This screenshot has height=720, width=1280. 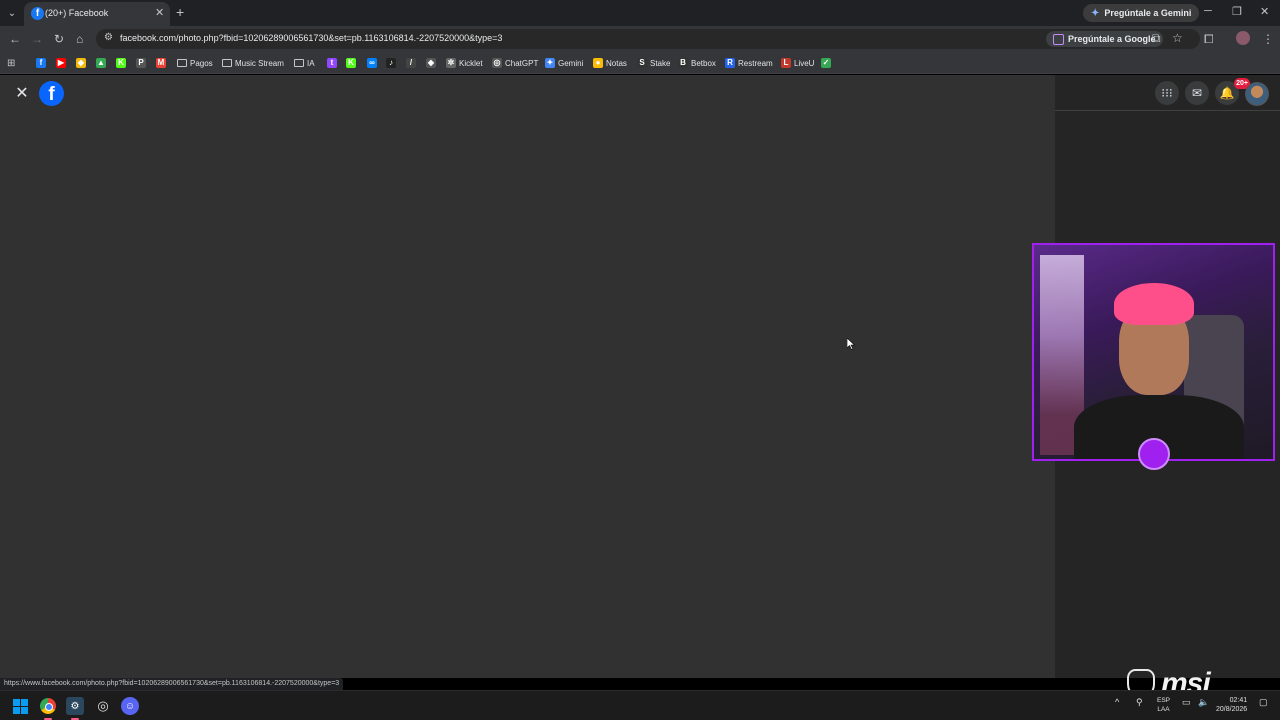 What do you see at coordinates (1257, 94) in the screenshot?
I see `account-avatar` at bounding box center [1257, 94].